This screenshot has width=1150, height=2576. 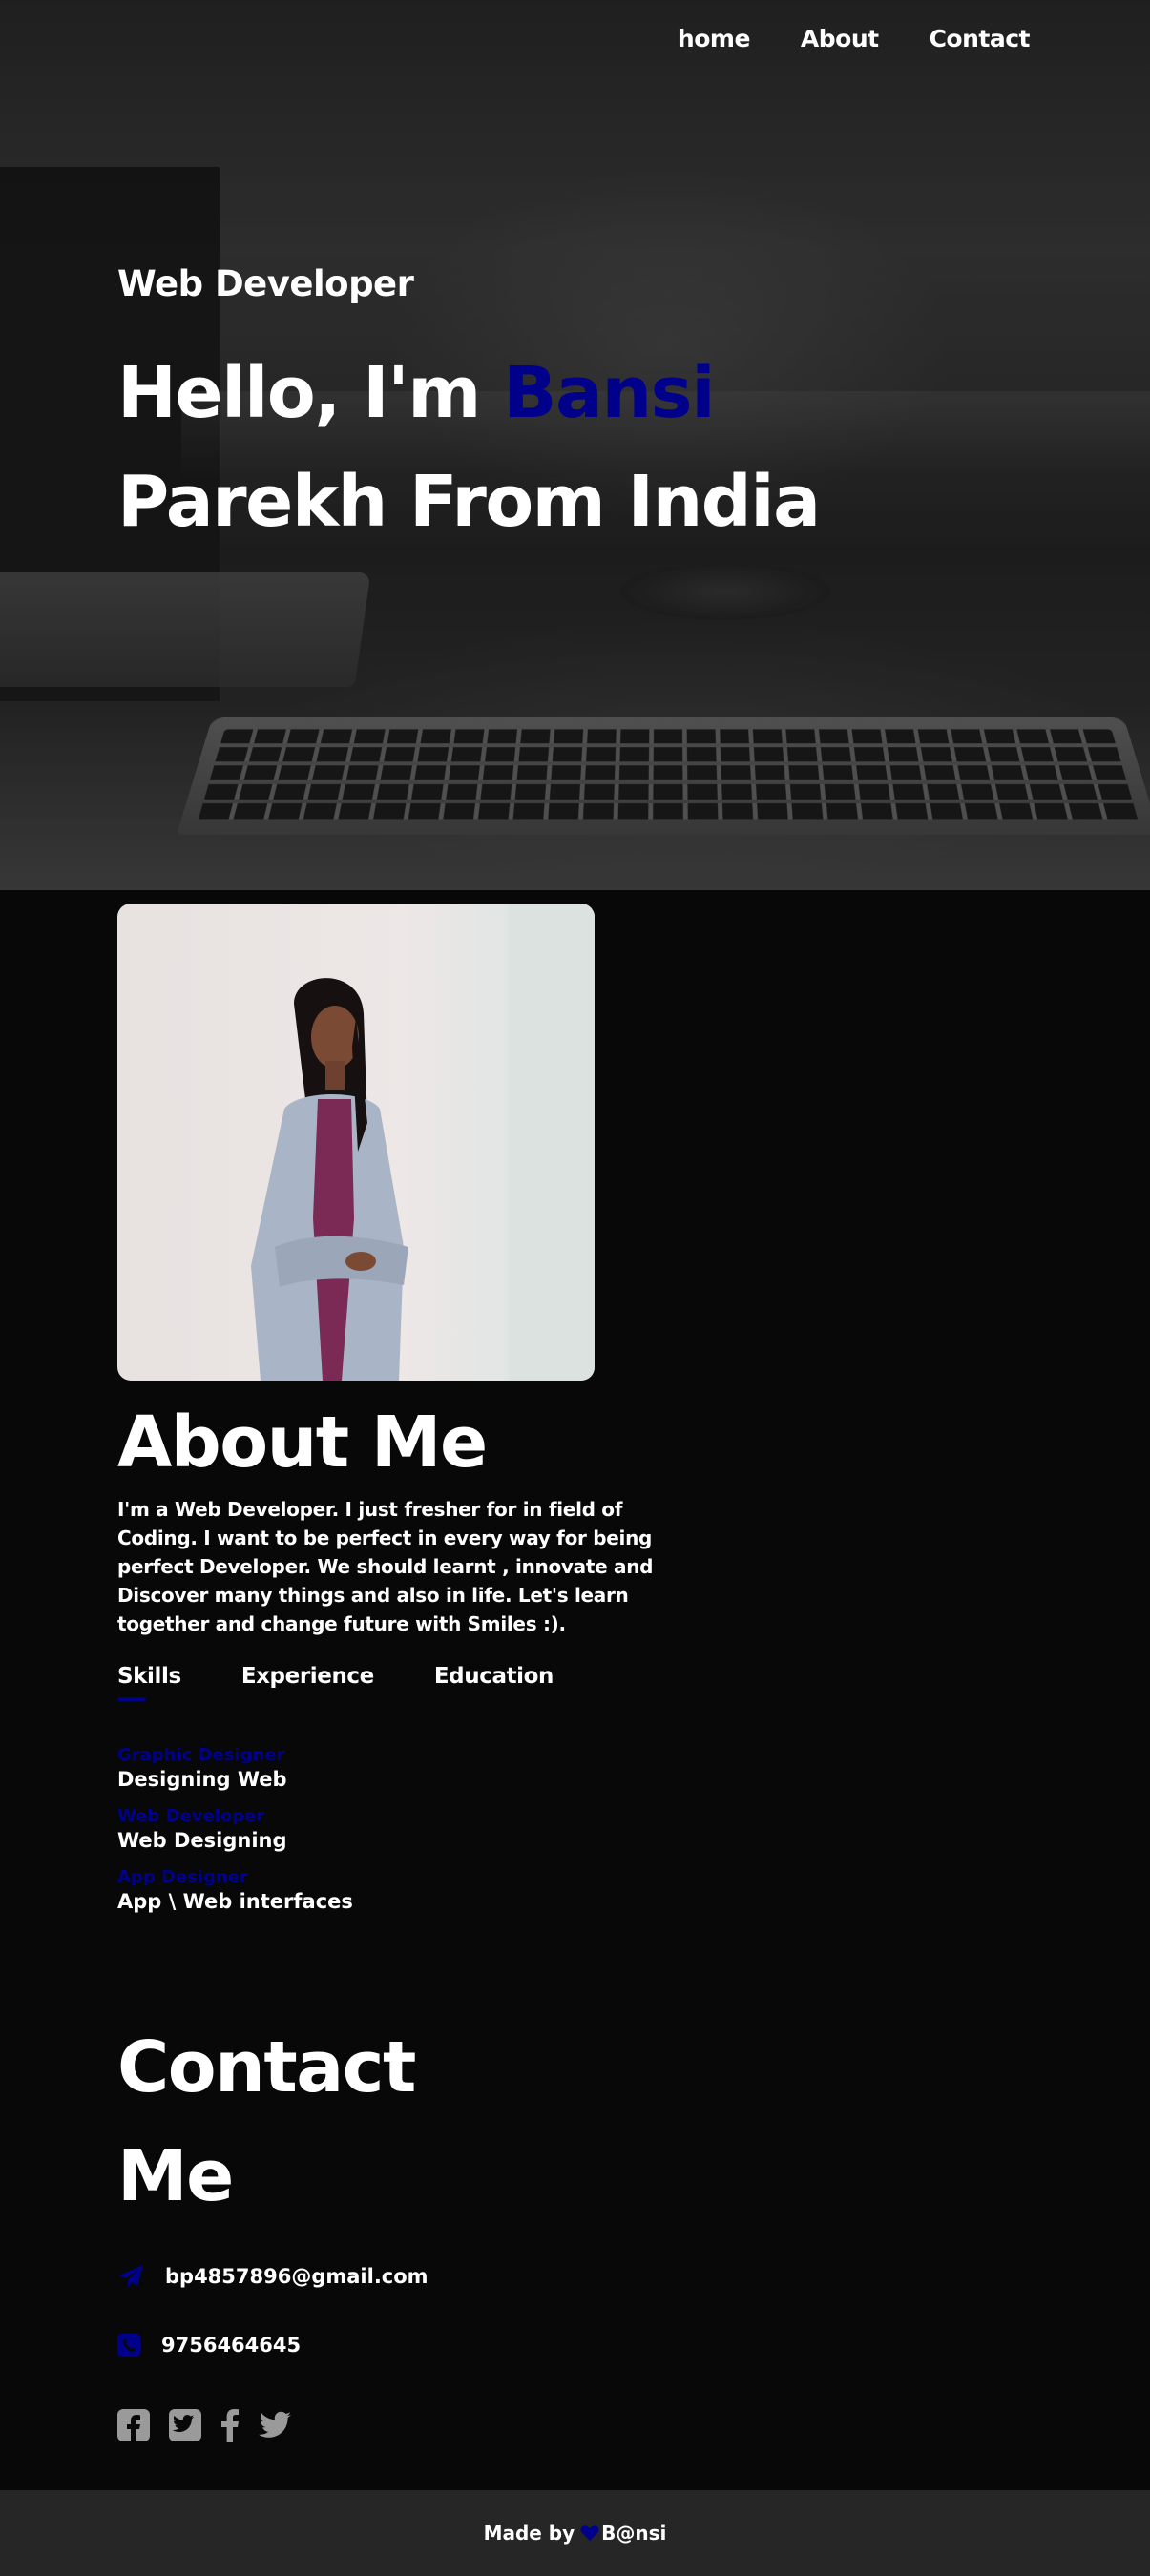 What do you see at coordinates (469, 502) in the screenshot?
I see `hero-name-rest: Parekh From India` at bounding box center [469, 502].